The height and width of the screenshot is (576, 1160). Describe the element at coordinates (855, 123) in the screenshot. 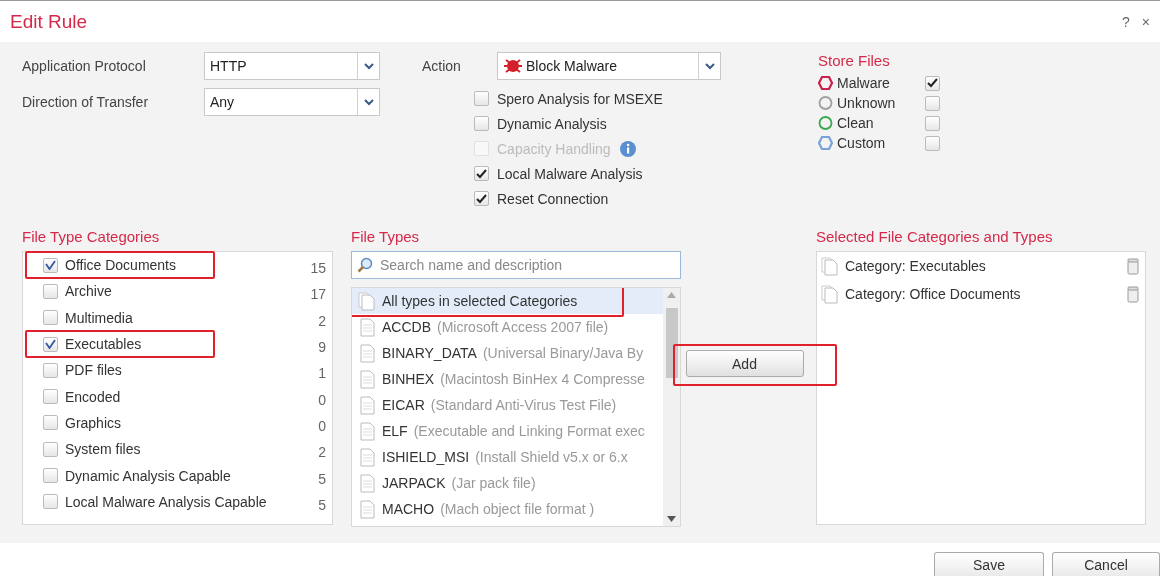

I see `option-label: Clean` at that location.